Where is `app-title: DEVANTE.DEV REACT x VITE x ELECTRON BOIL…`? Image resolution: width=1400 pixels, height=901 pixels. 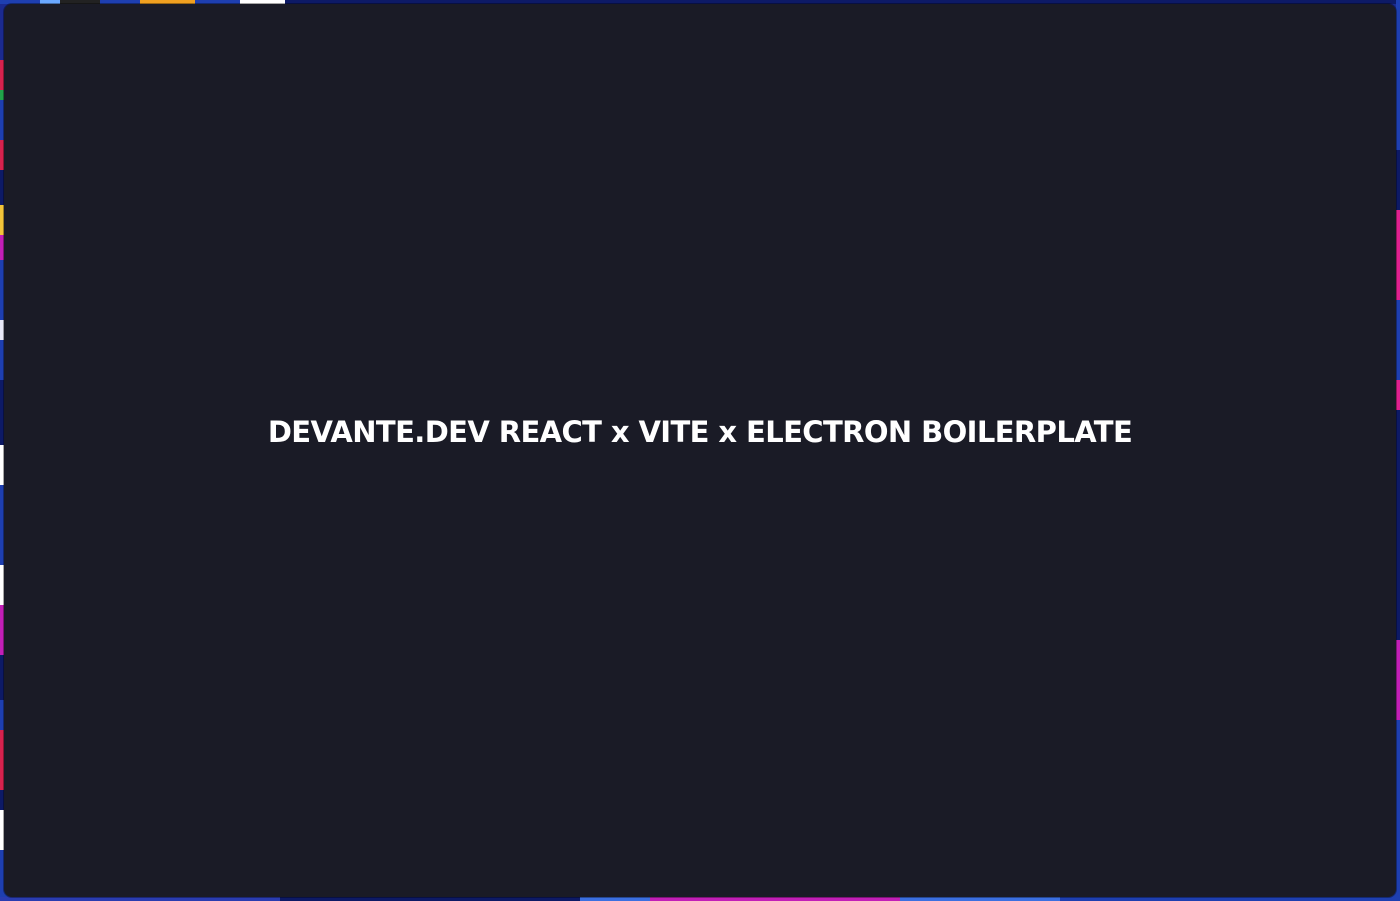
app-title: DEVANTE.DEV REACT x VITE x ELECTRON BOIL… is located at coordinates (700, 432).